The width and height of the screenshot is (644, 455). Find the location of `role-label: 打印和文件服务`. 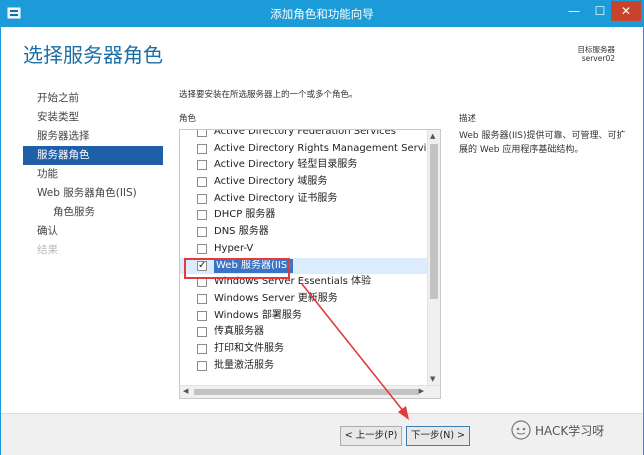

role-label: 打印和文件服务 is located at coordinates (249, 348).